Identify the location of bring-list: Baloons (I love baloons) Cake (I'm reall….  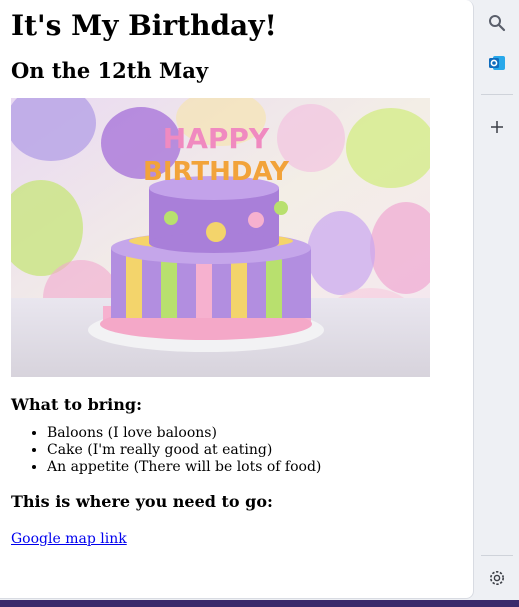
(236, 450).